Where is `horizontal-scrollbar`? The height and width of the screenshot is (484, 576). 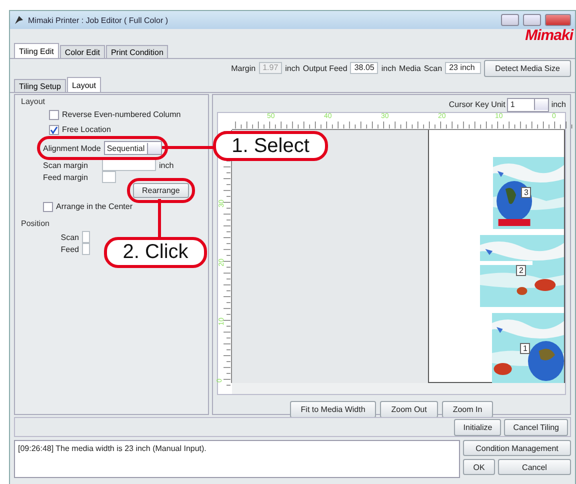
horizontal-scrollbar is located at coordinates (398, 388).